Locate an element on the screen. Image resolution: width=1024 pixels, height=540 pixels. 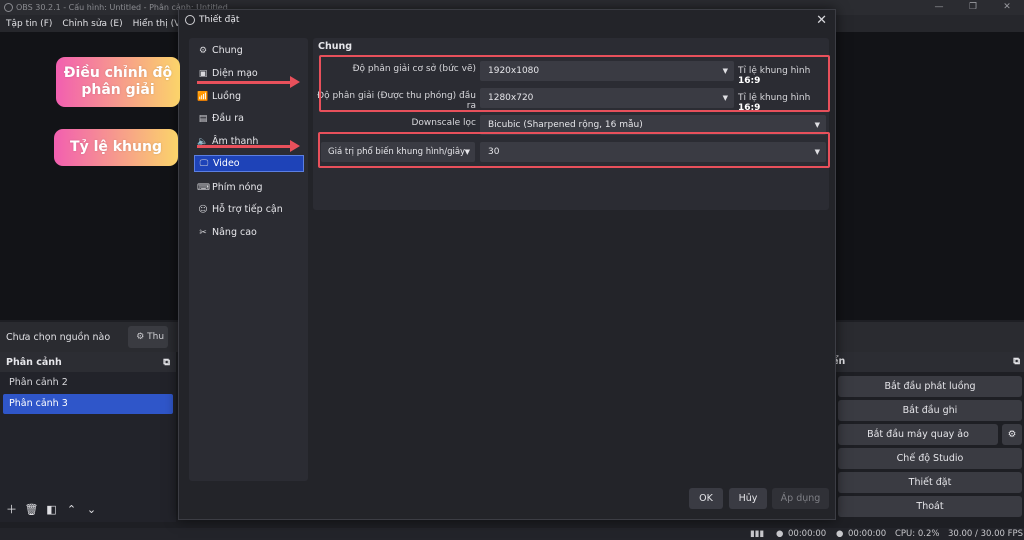
ok-button: OK is located at coordinates (706, 498).